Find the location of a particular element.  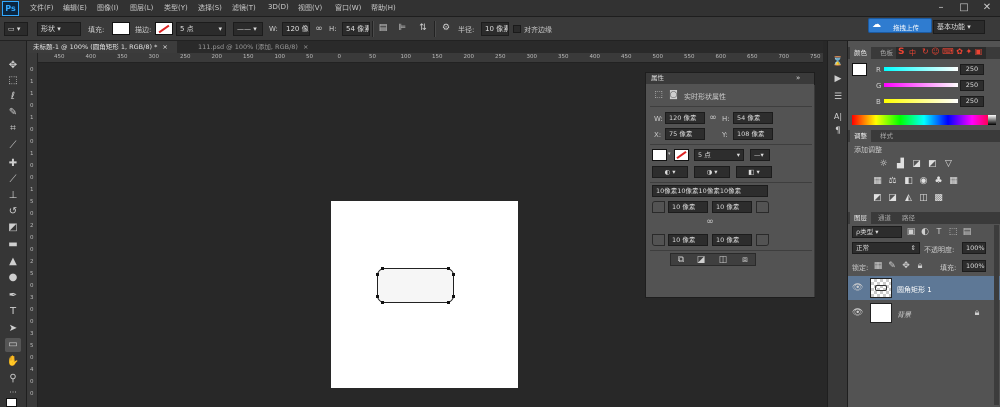

exclude-overlap-icon: ⧈ is located at coordinates (745, 260).